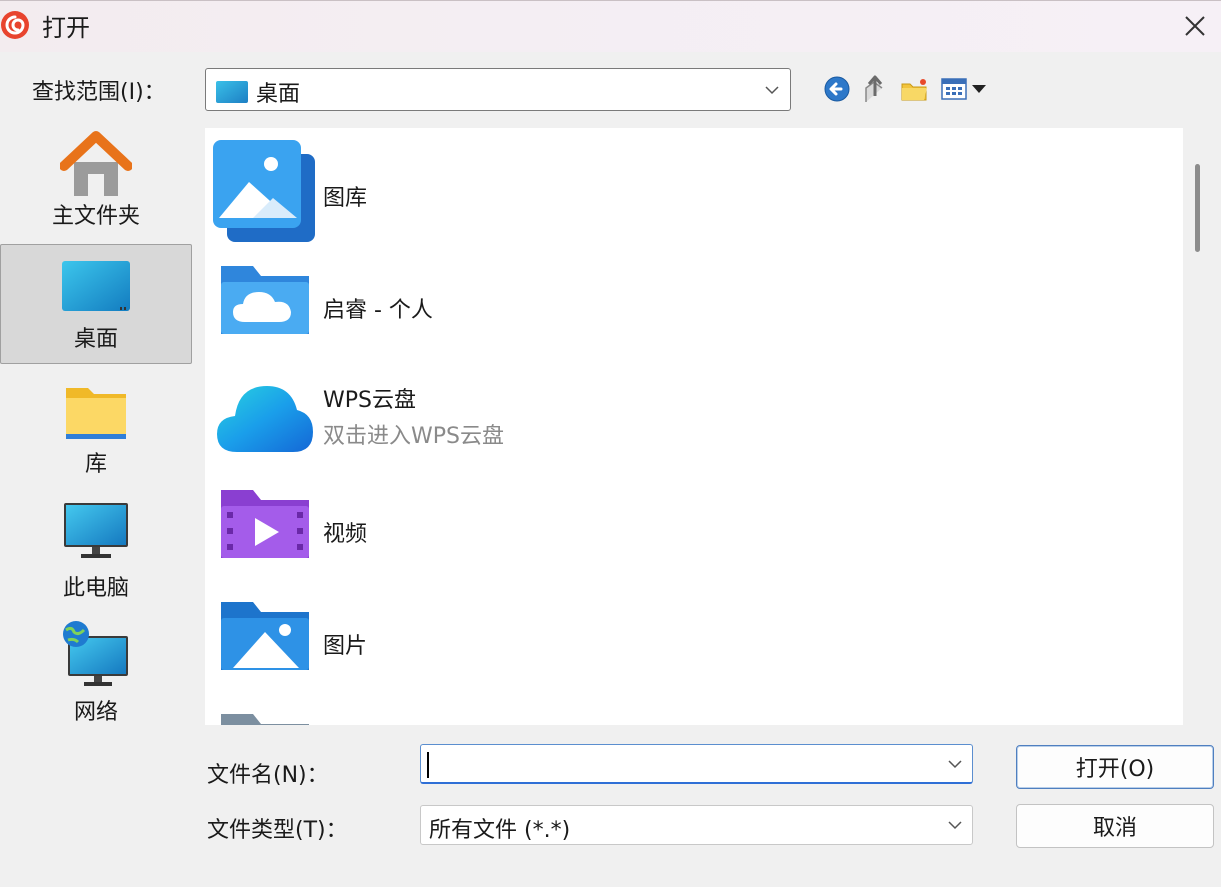 The image size is (1221, 887). I want to click on file-name: 图片, so click(345, 646).